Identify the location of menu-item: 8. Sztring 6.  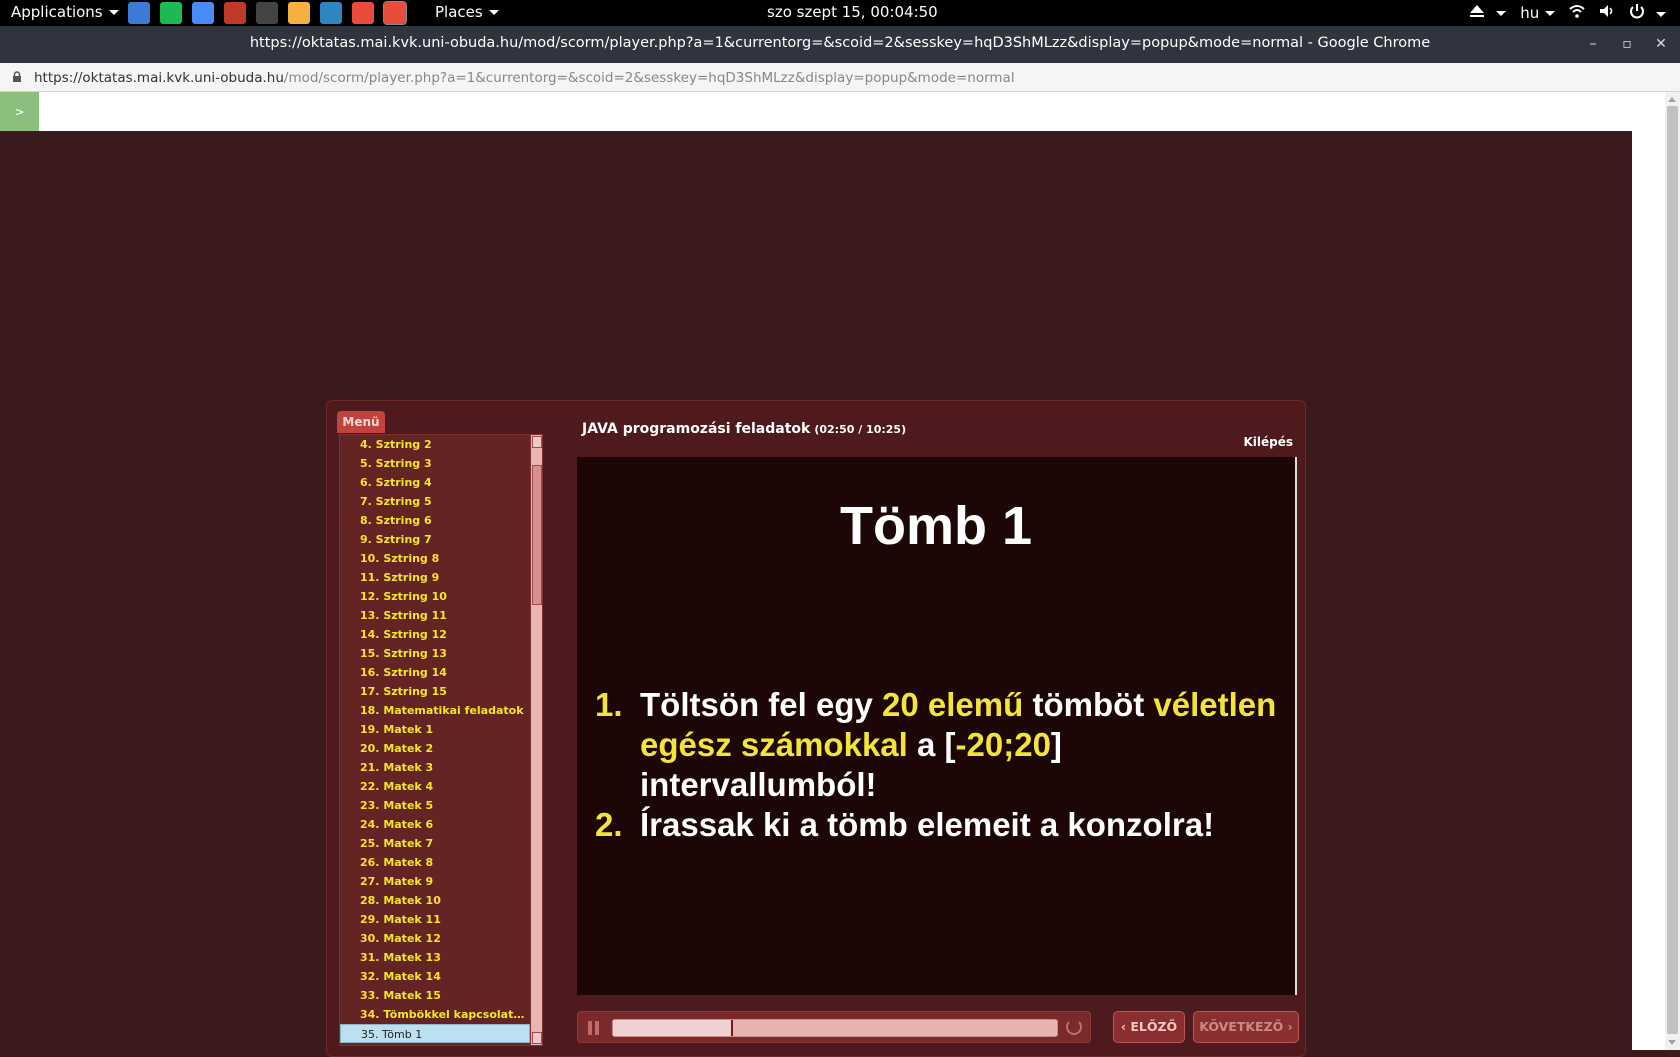
(435, 520).